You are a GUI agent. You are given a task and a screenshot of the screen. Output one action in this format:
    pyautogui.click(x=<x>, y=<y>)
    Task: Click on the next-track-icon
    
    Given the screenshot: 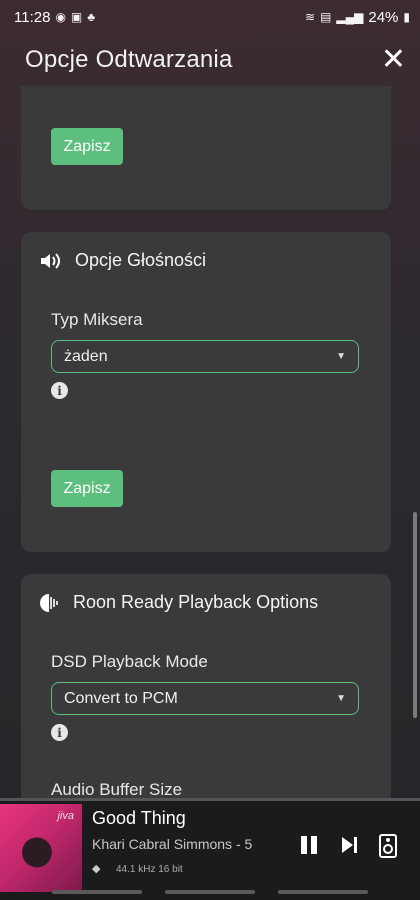 What is the action you would take?
    pyautogui.click(x=349, y=845)
    